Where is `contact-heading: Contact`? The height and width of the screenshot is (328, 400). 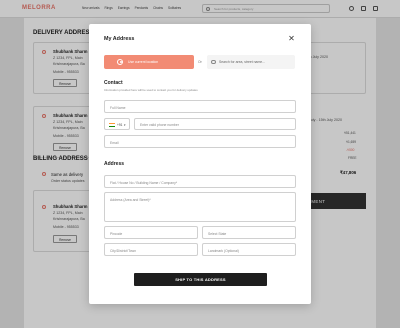 contact-heading: Contact is located at coordinates (113, 83).